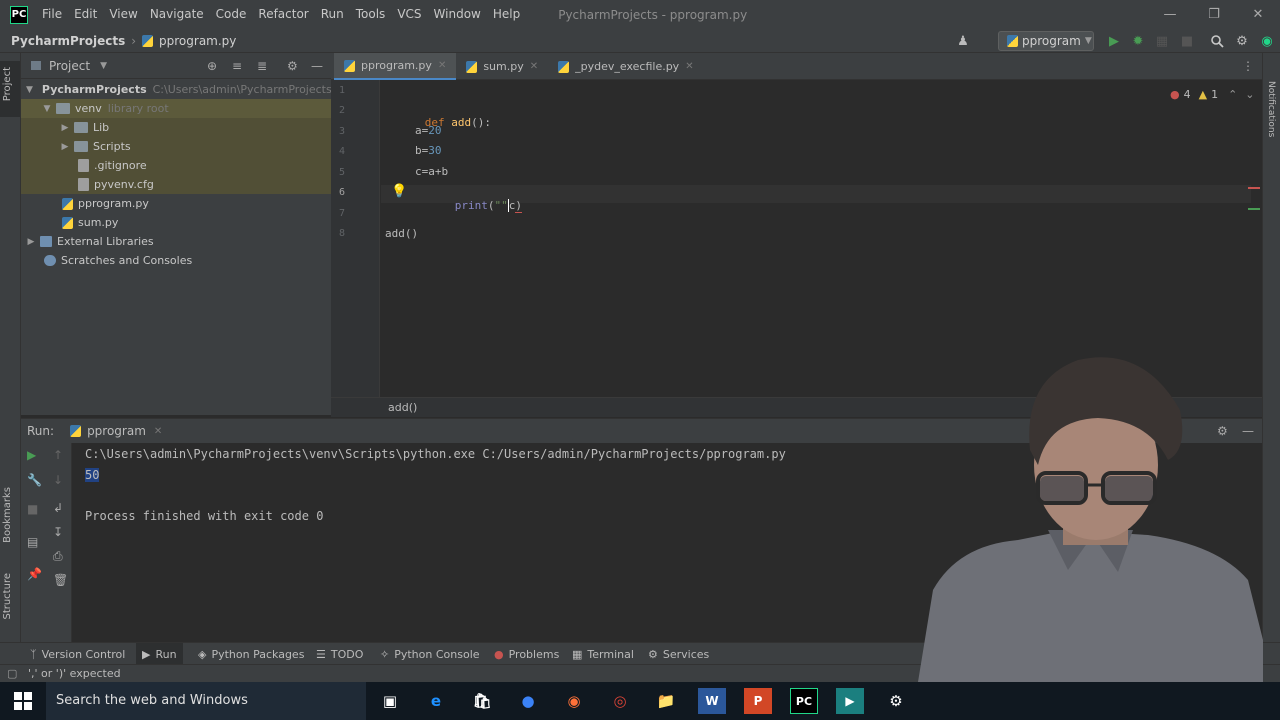 This screenshot has width=1280, height=720. Describe the element at coordinates (1271, 109) in the screenshot. I see `notifications-tool-tab: Notifications` at that location.